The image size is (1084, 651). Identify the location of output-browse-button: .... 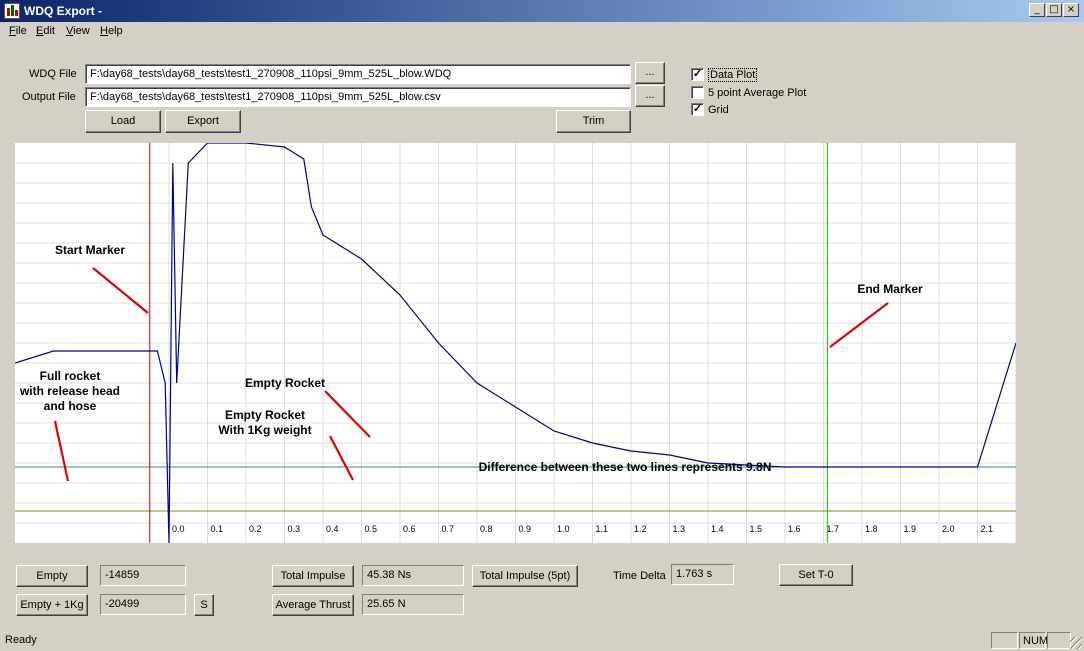
(650, 96).